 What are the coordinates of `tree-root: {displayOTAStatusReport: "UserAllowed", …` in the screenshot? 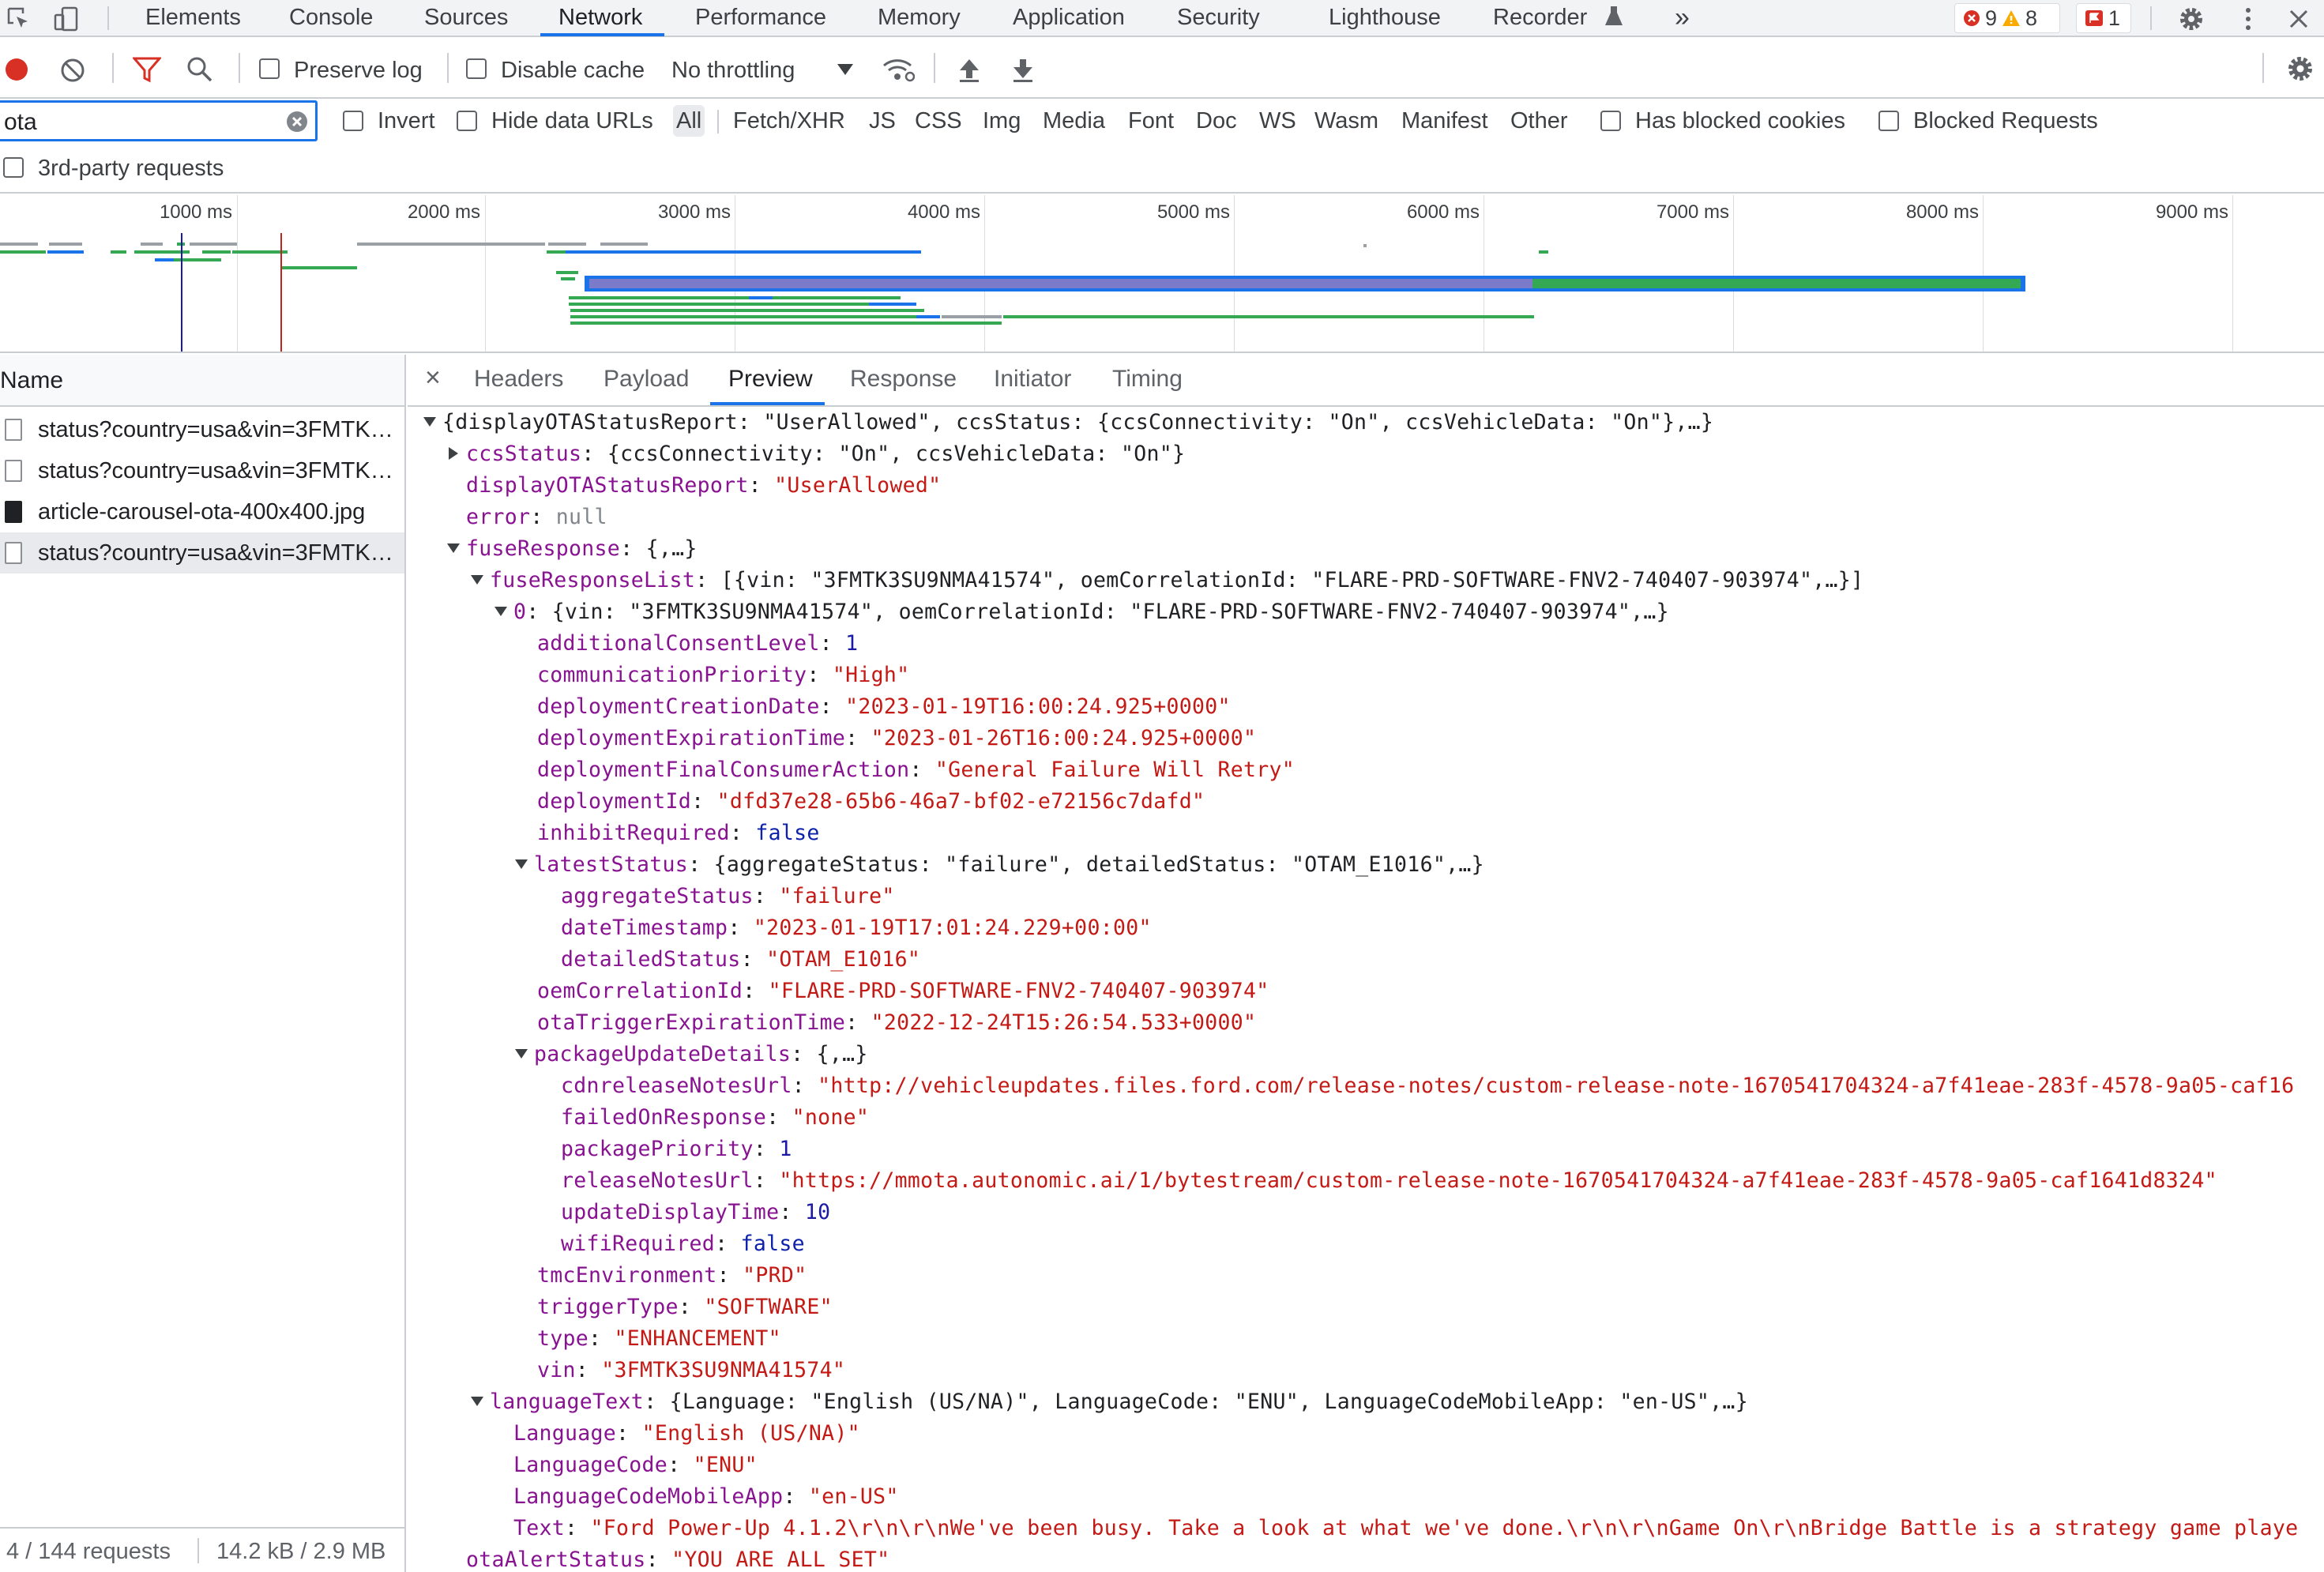 It's located at (1068, 422).